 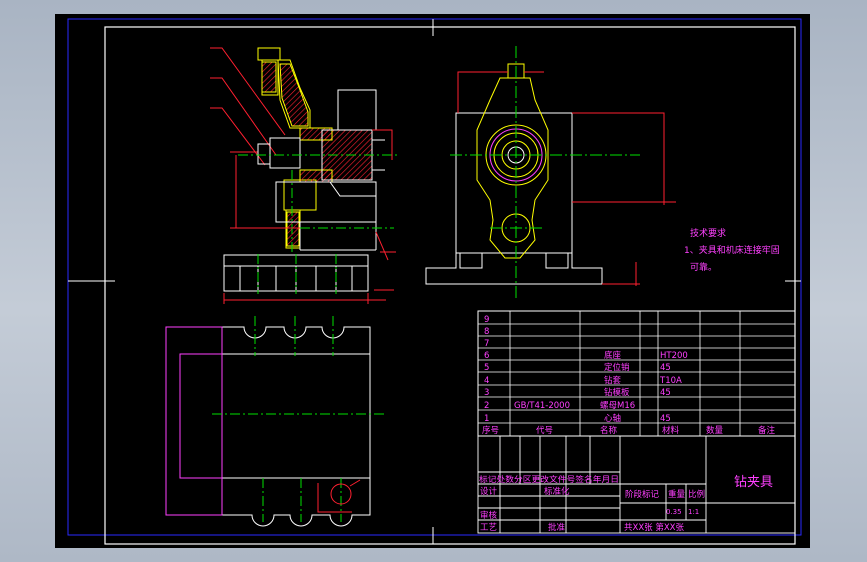 I want to click on scale-label: 比例, so click(x=696, y=494).